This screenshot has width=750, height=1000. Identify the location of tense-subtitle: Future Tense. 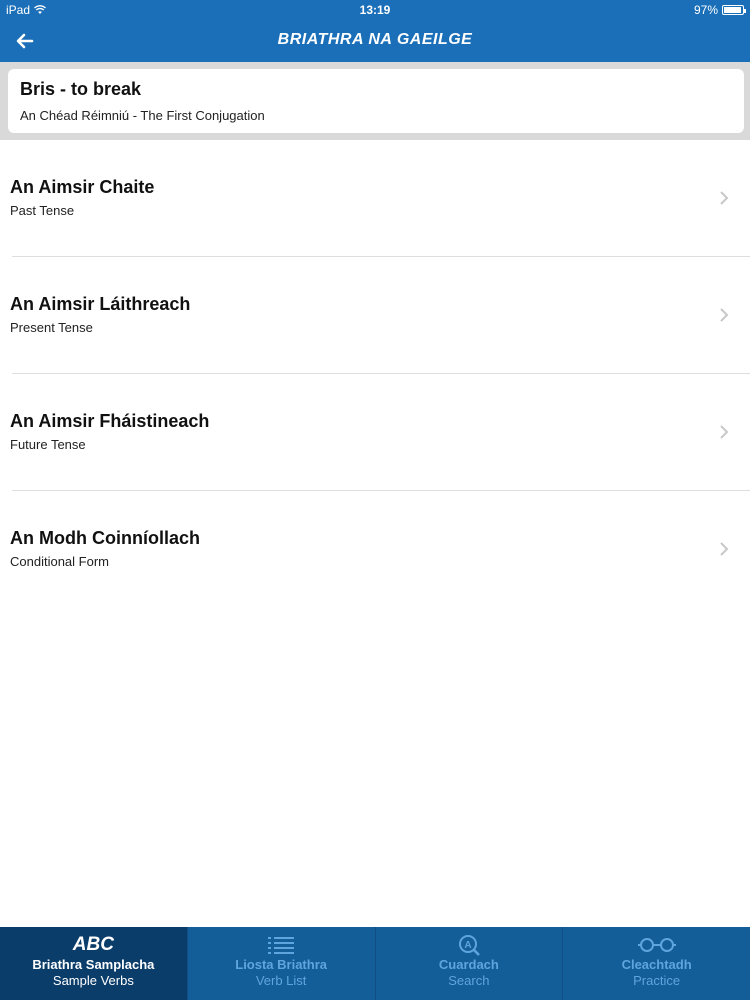
(48, 444).